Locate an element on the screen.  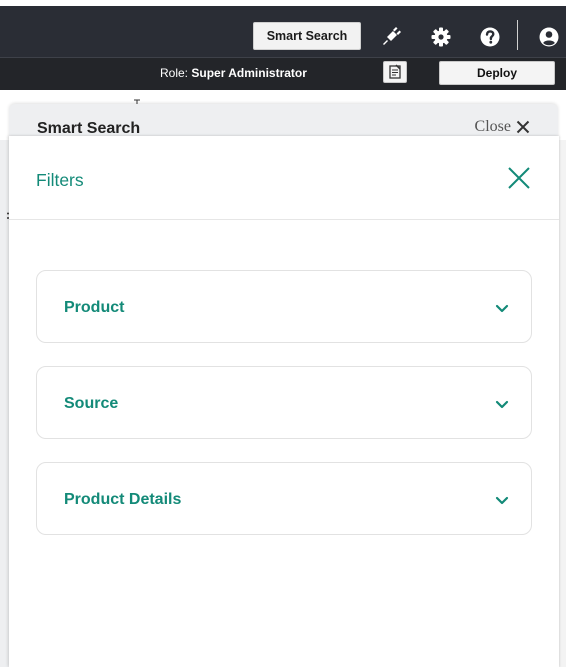
accordion-source: Source is located at coordinates (284, 402).